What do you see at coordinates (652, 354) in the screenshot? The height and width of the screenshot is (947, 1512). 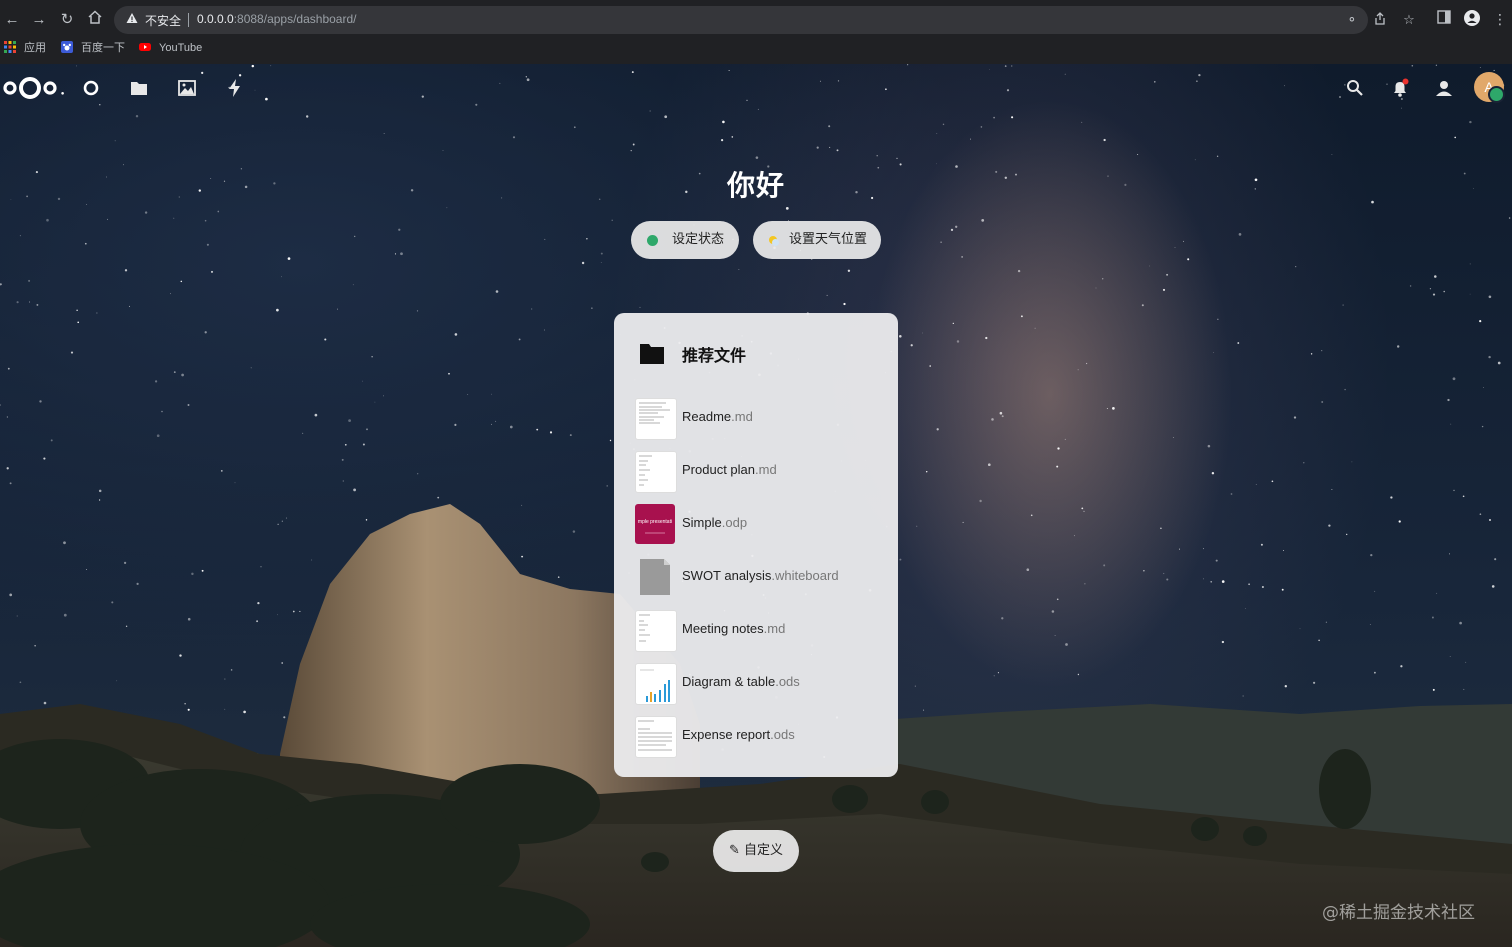 I see `folder-icon` at bounding box center [652, 354].